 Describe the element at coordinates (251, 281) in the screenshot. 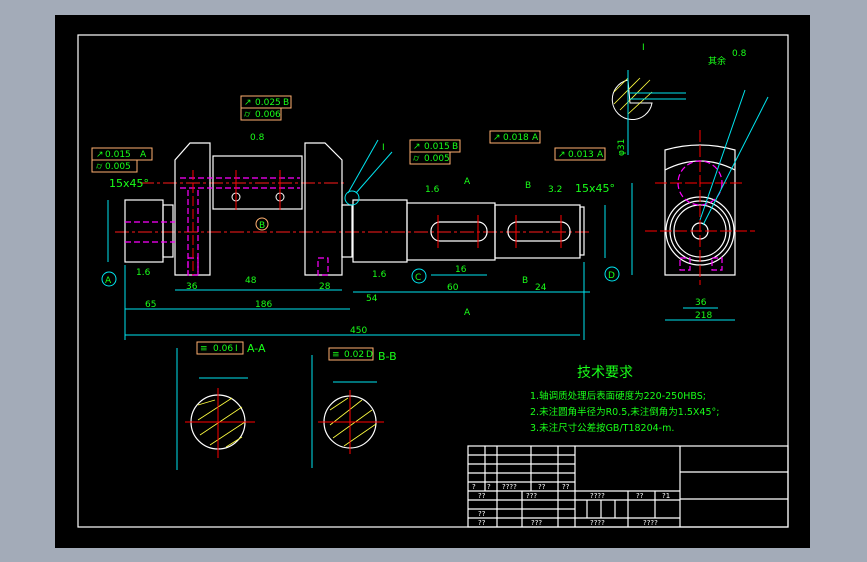

I see `svg-text: 48` at that location.